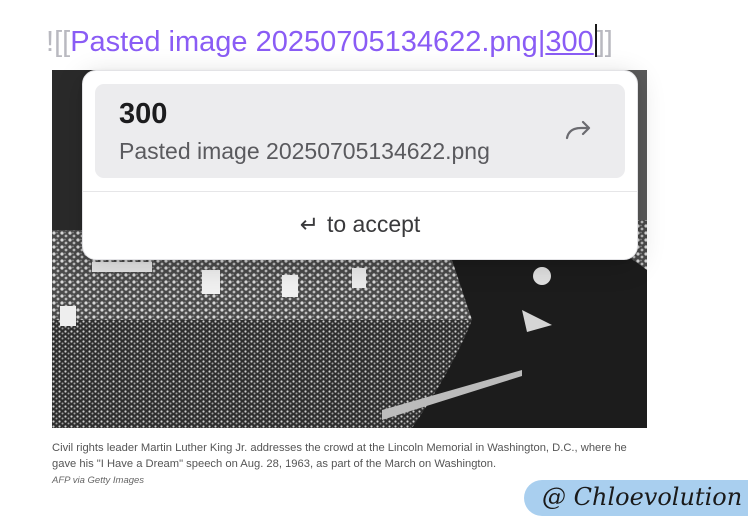 The height and width of the screenshot is (516, 748). I want to click on accept-hint: ↵ to accept, so click(360, 224).